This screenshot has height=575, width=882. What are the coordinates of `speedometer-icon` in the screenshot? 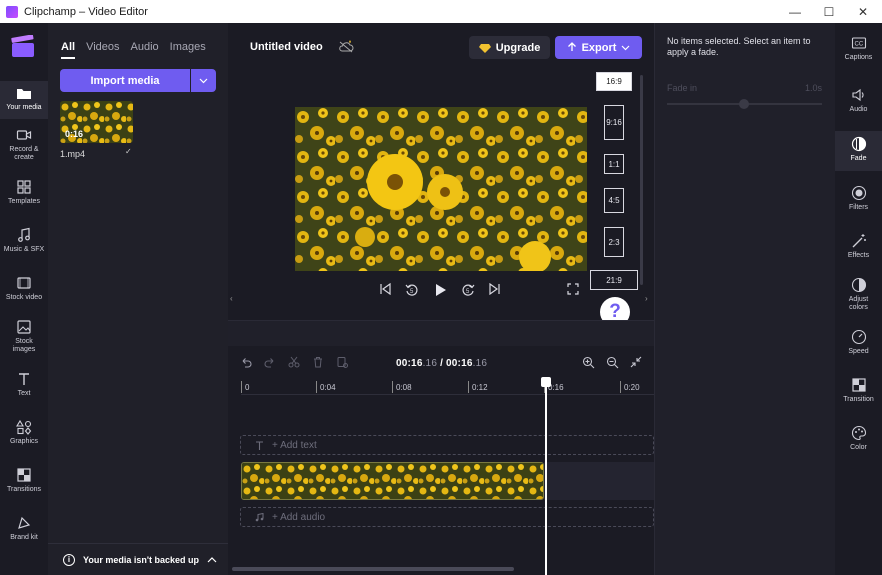 It's located at (858, 337).